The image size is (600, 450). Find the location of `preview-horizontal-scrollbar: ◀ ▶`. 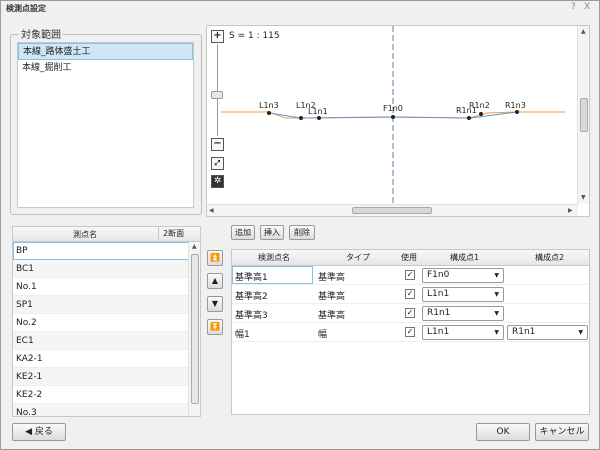

preview-horizontal-scrollbar: ◀ ▶ is located at coordinates (392, 210).